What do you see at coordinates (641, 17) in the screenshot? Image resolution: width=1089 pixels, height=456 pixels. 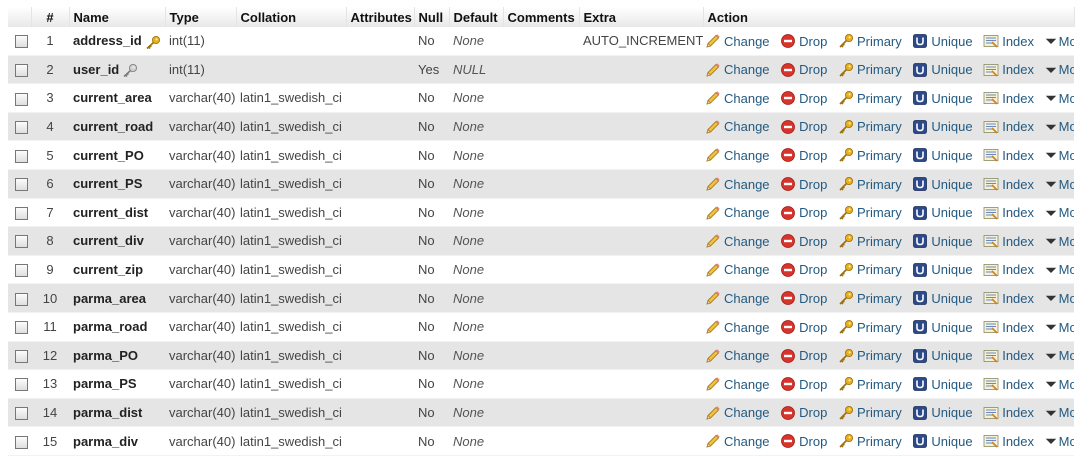 I see `header-extra: Extra` at bounding box center [641, 17].